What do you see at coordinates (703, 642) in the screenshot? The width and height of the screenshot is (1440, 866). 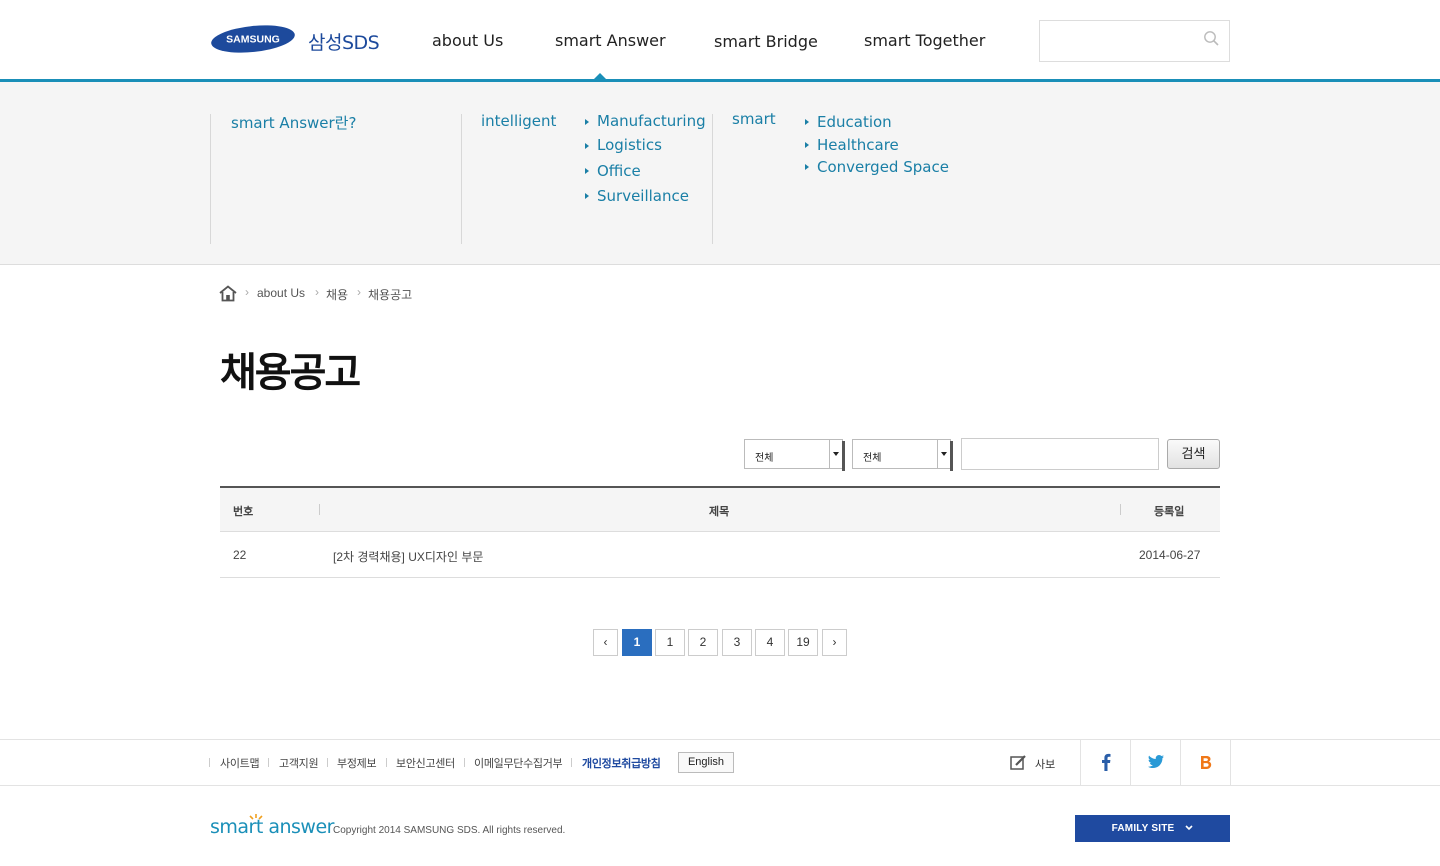 I see `page-button: 2` at bounding box center [703, 642].